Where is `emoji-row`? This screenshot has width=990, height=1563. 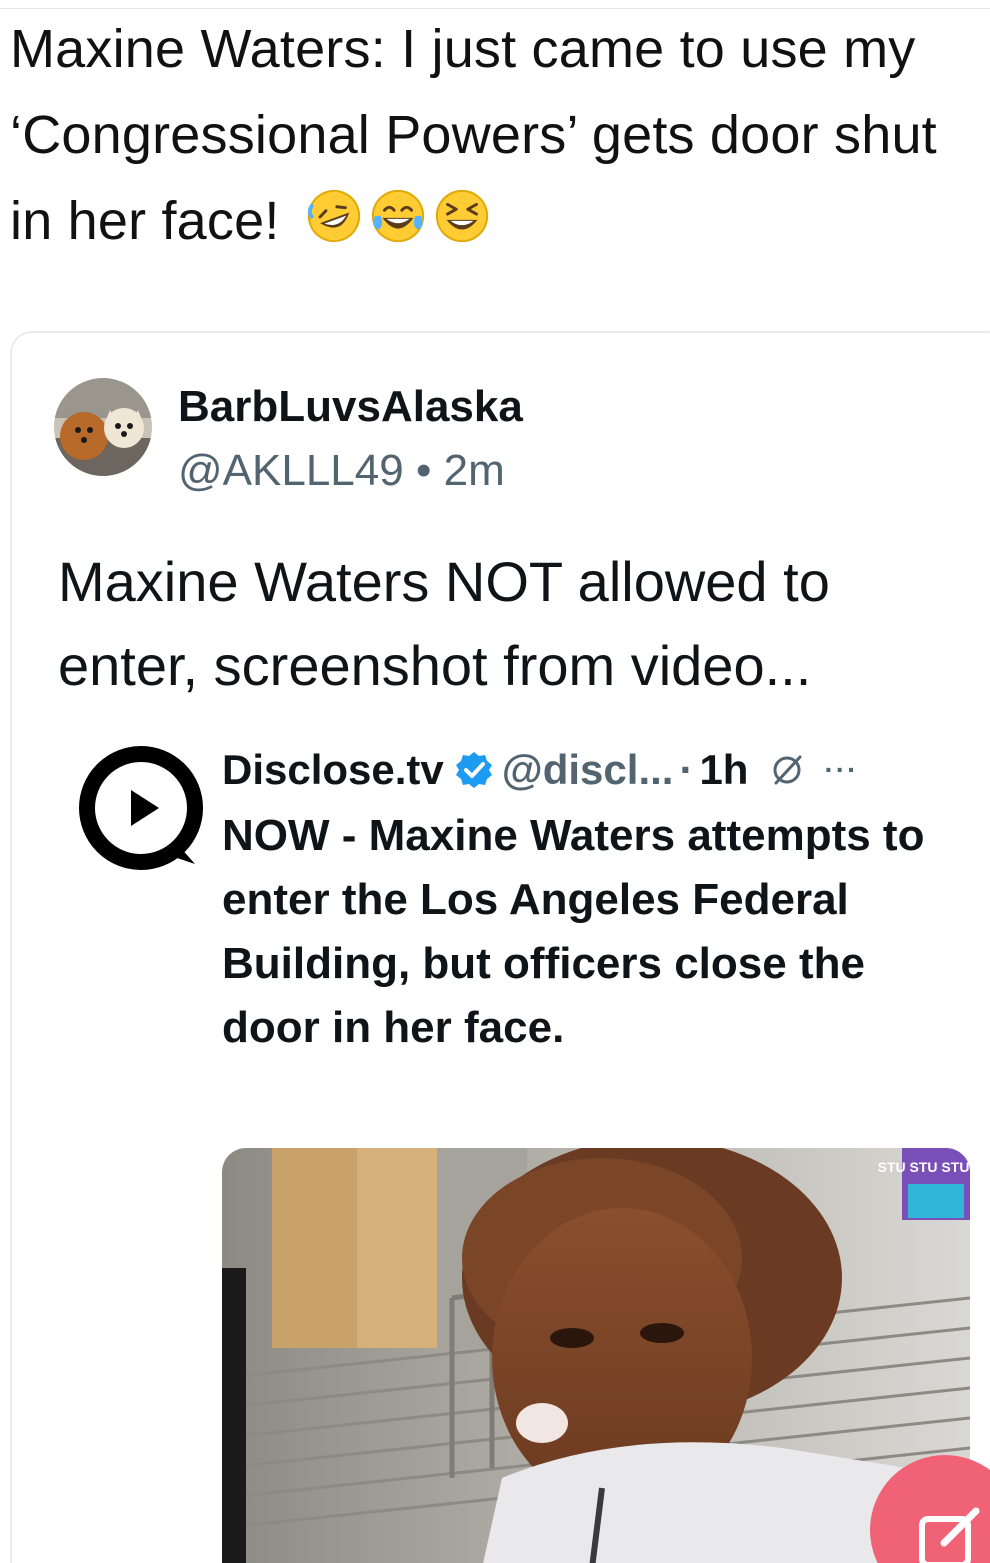
emoji-row is located at coordinates (398, 216).